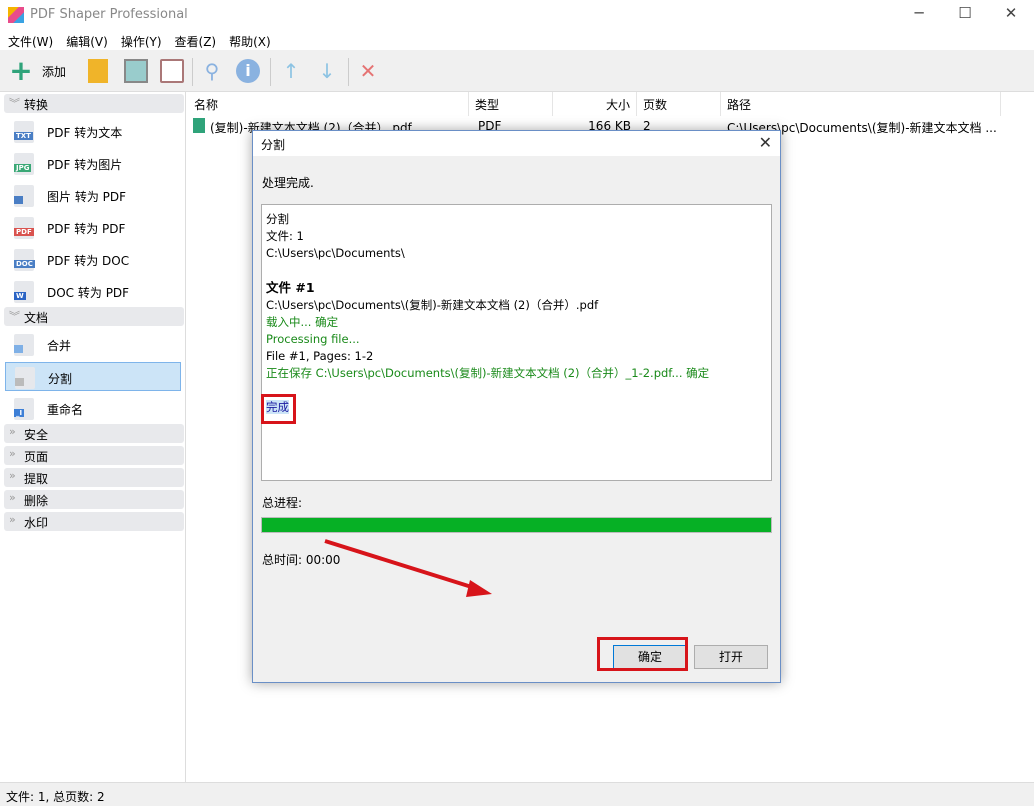 Image resolution: width=1034 pixels, height=806 pixels. I want to click on log-text: File #1, Pages: 1-2, so click(320, 356).